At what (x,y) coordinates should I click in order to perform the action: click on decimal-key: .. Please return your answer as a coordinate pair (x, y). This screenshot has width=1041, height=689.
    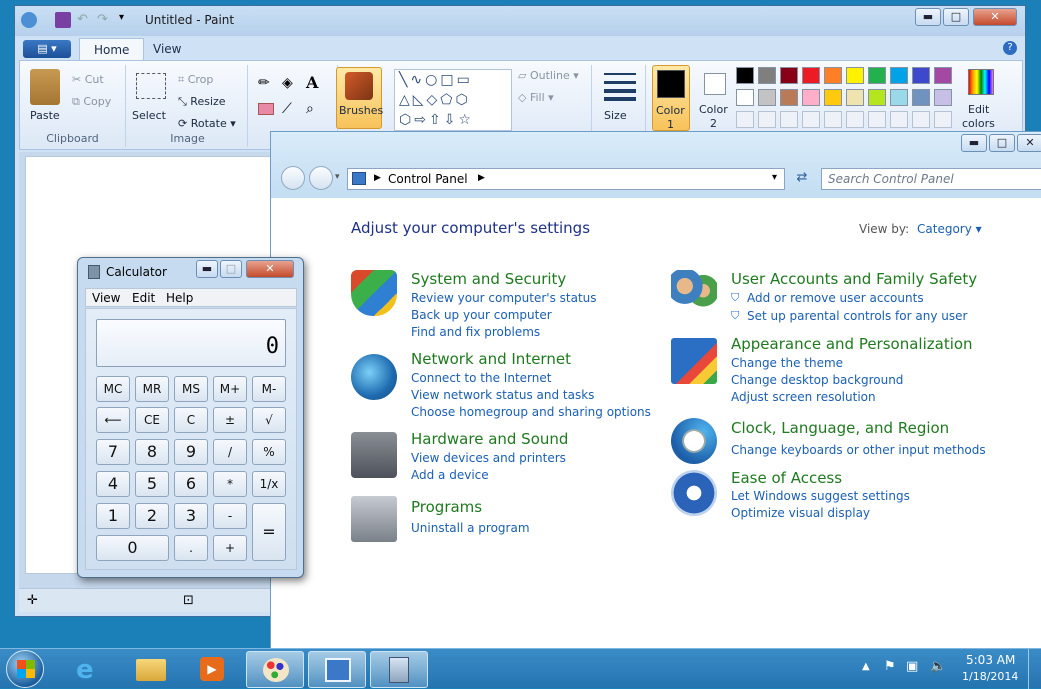
    Looking at the image, I should click on (191, 548).